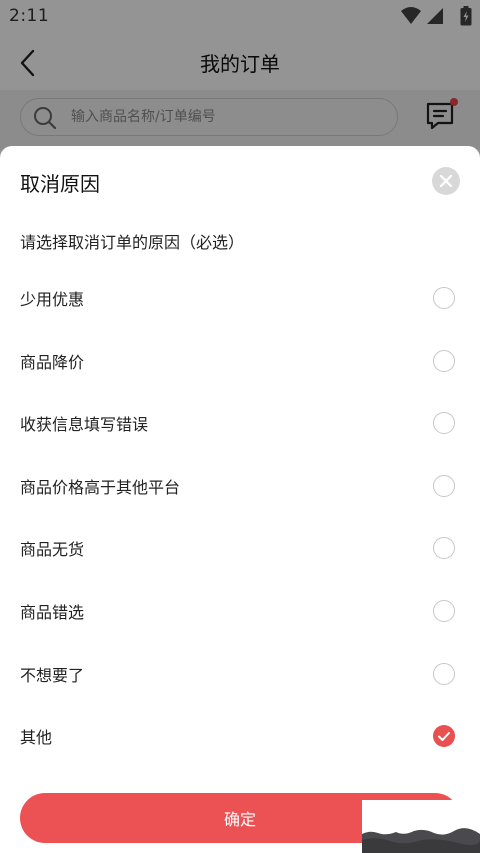  I want to click on reason-label: 商品无货, so click(52, 550).